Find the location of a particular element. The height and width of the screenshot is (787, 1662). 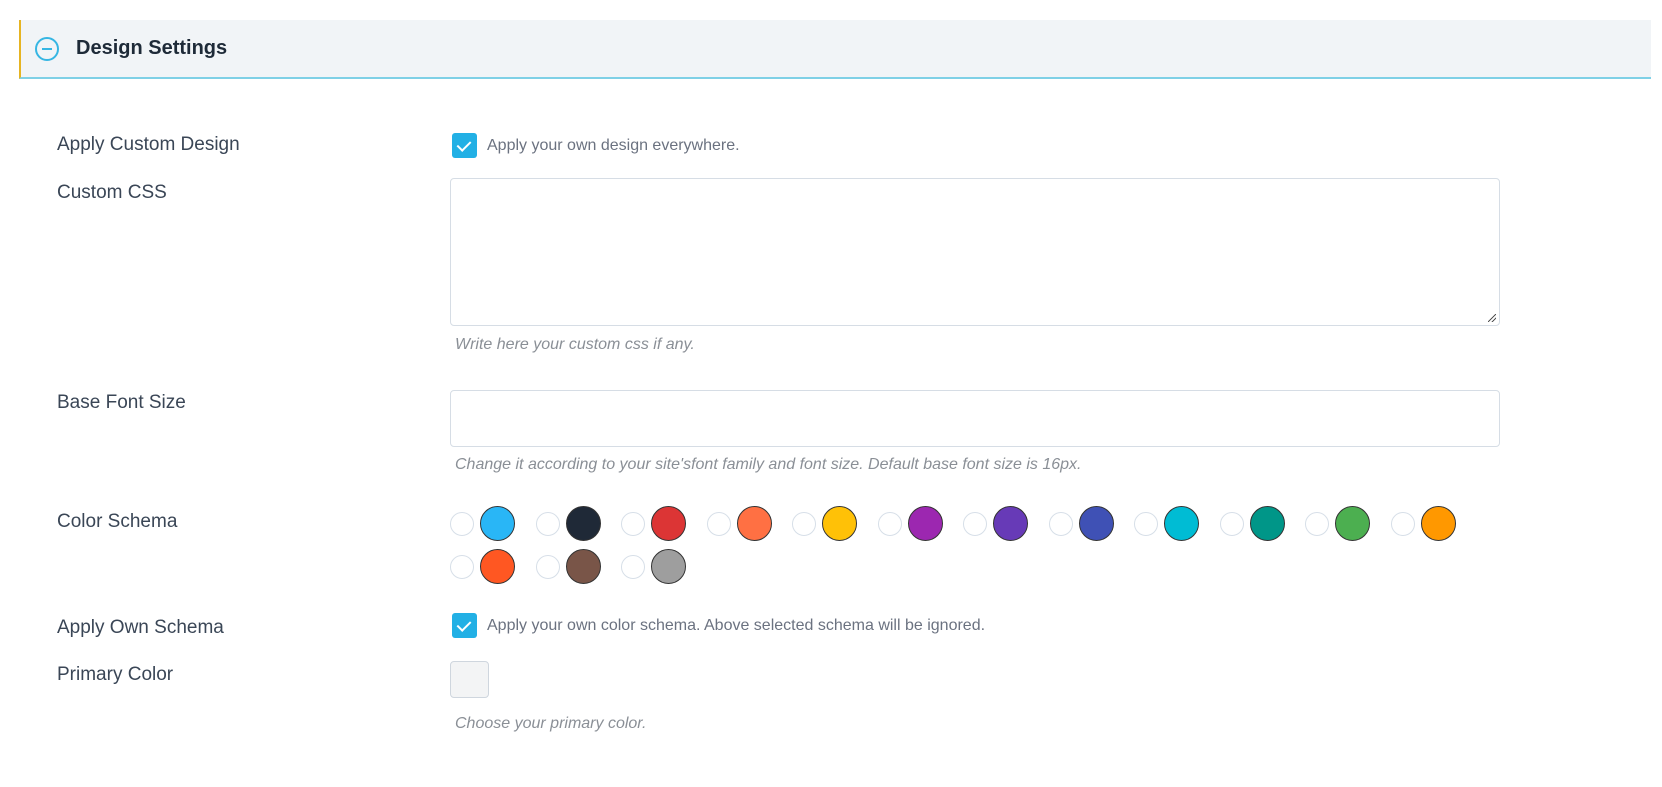

custom-css-textarea is located at coordinates (975, 252).